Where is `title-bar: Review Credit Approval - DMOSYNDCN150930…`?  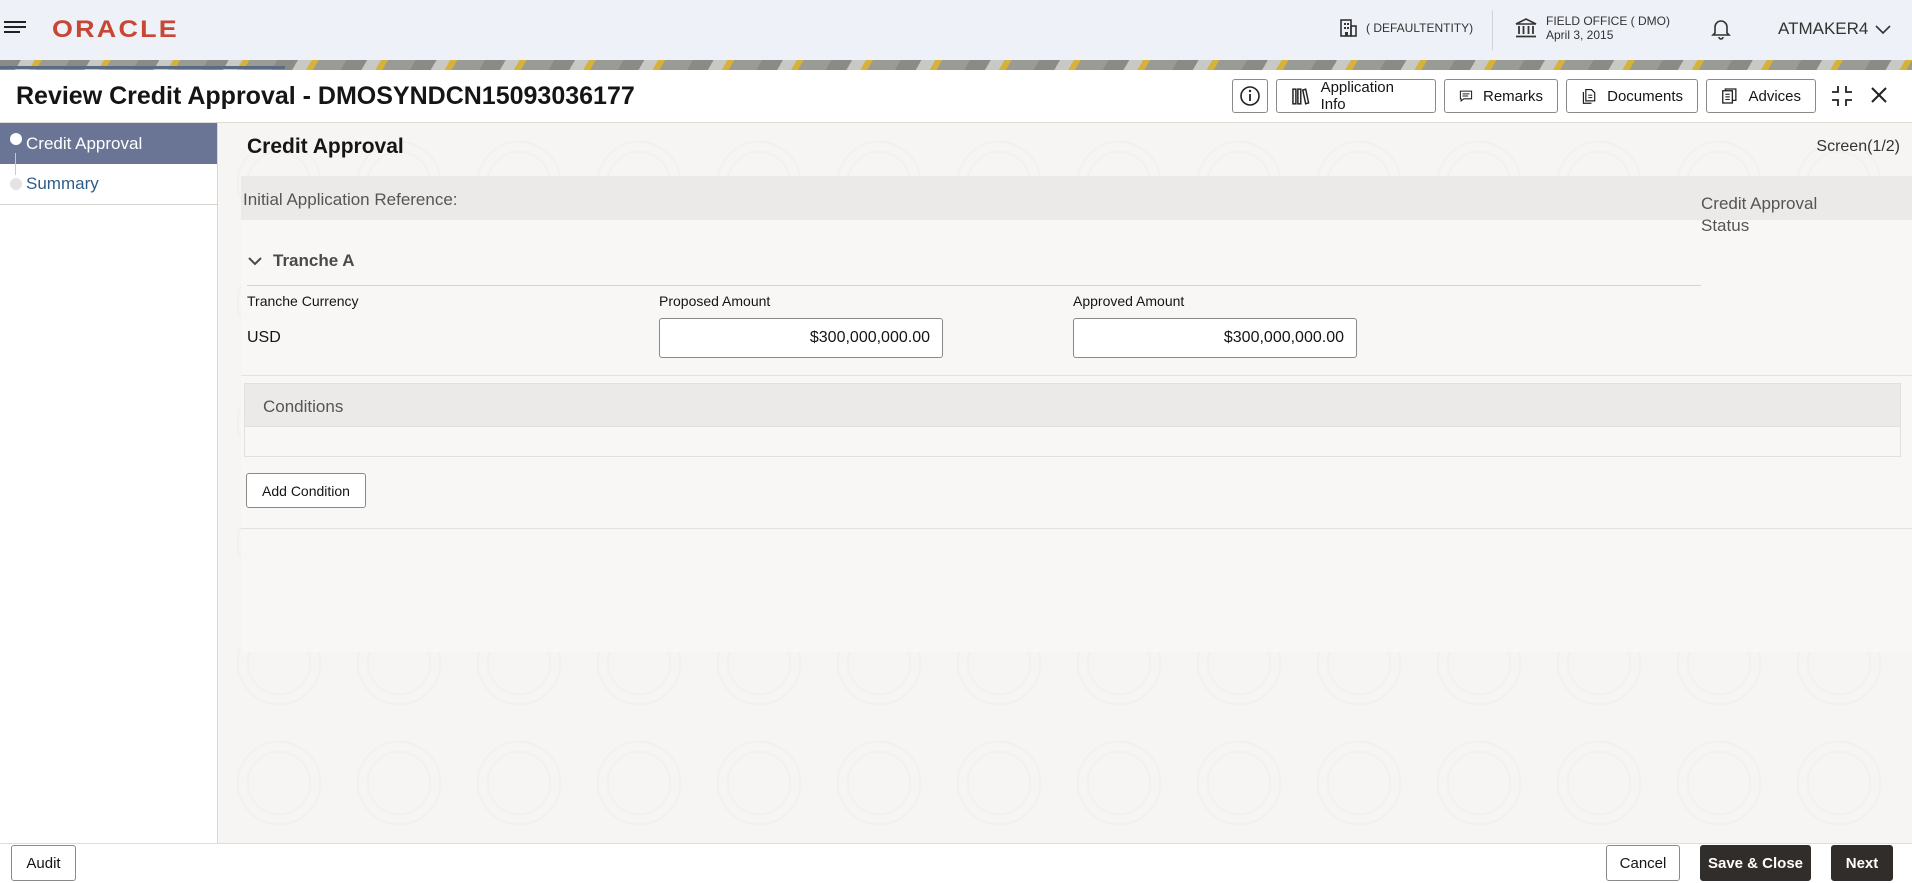 title-bar: Review Credit Approval - DMOSYNDCN150930… is located at coordinates (956, 96).